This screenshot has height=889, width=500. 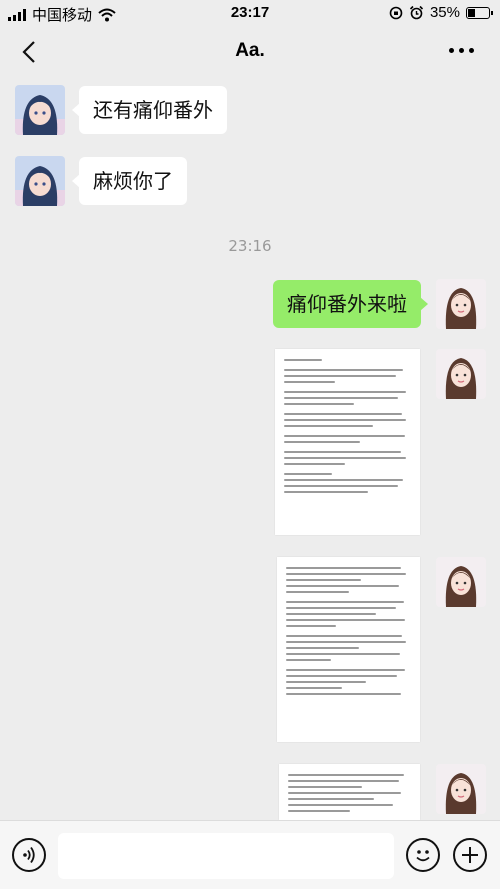 What do you see at coordinates (226, 856) in the screenshot?
I see `message-input` at bounding box center [226, 856].